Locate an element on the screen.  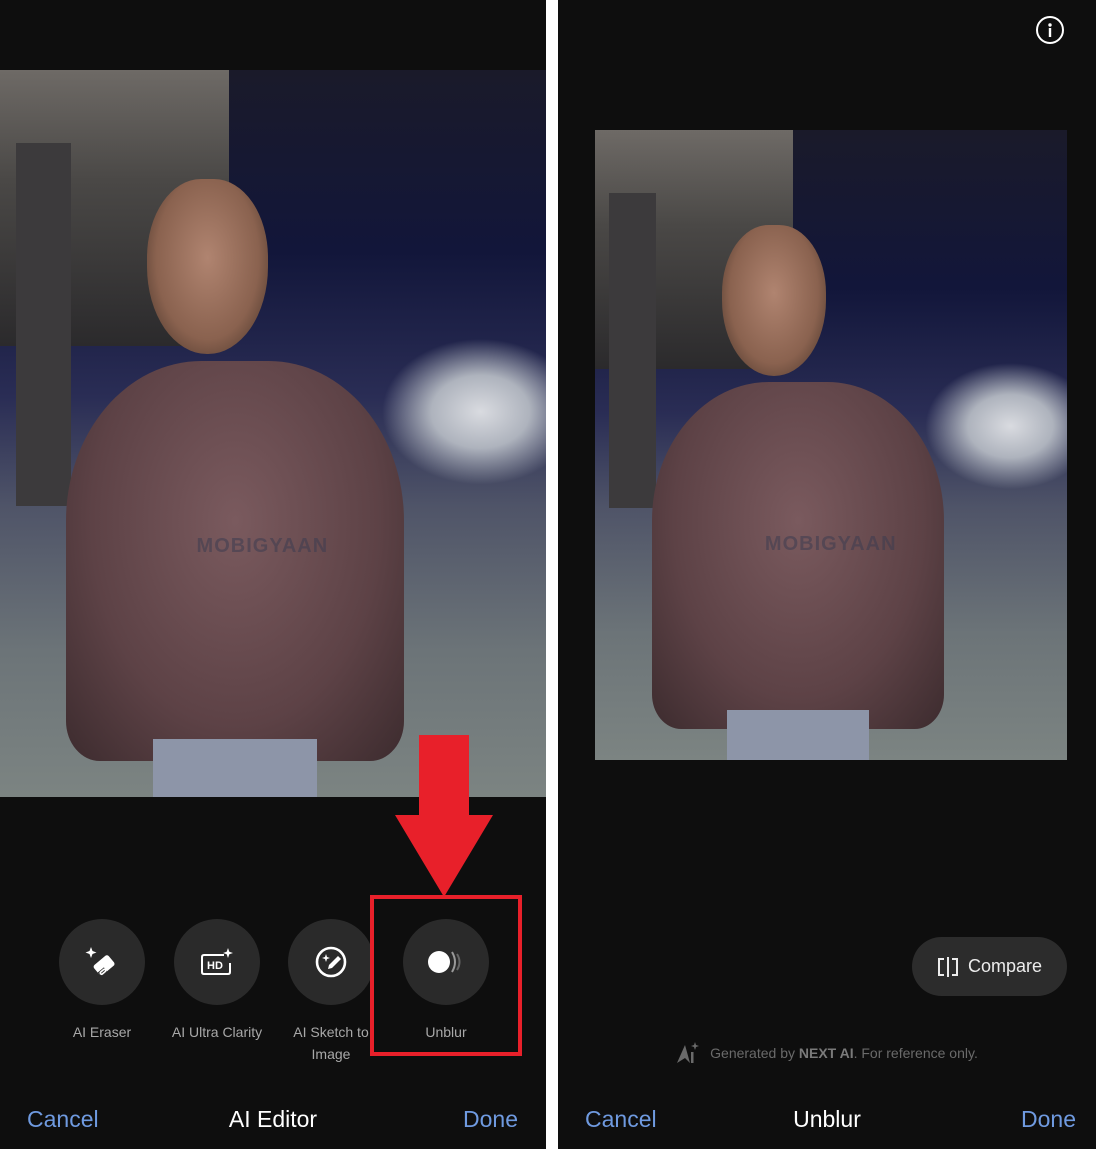
subject-shirt is located at coordinates (235, 560).